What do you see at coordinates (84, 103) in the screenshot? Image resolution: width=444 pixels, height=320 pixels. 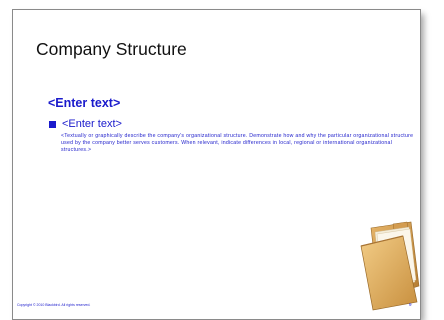 I see `slide-subtitle: <Enter text>` at bounding box center [84, 103].